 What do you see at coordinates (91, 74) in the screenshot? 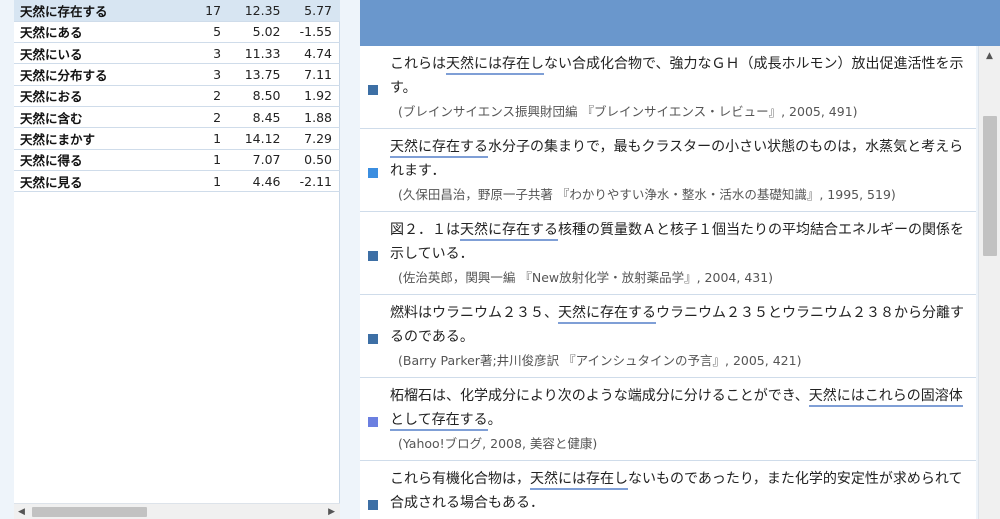
I see `collocation-word: 天然に分布する` at bounding box center [91, 74].